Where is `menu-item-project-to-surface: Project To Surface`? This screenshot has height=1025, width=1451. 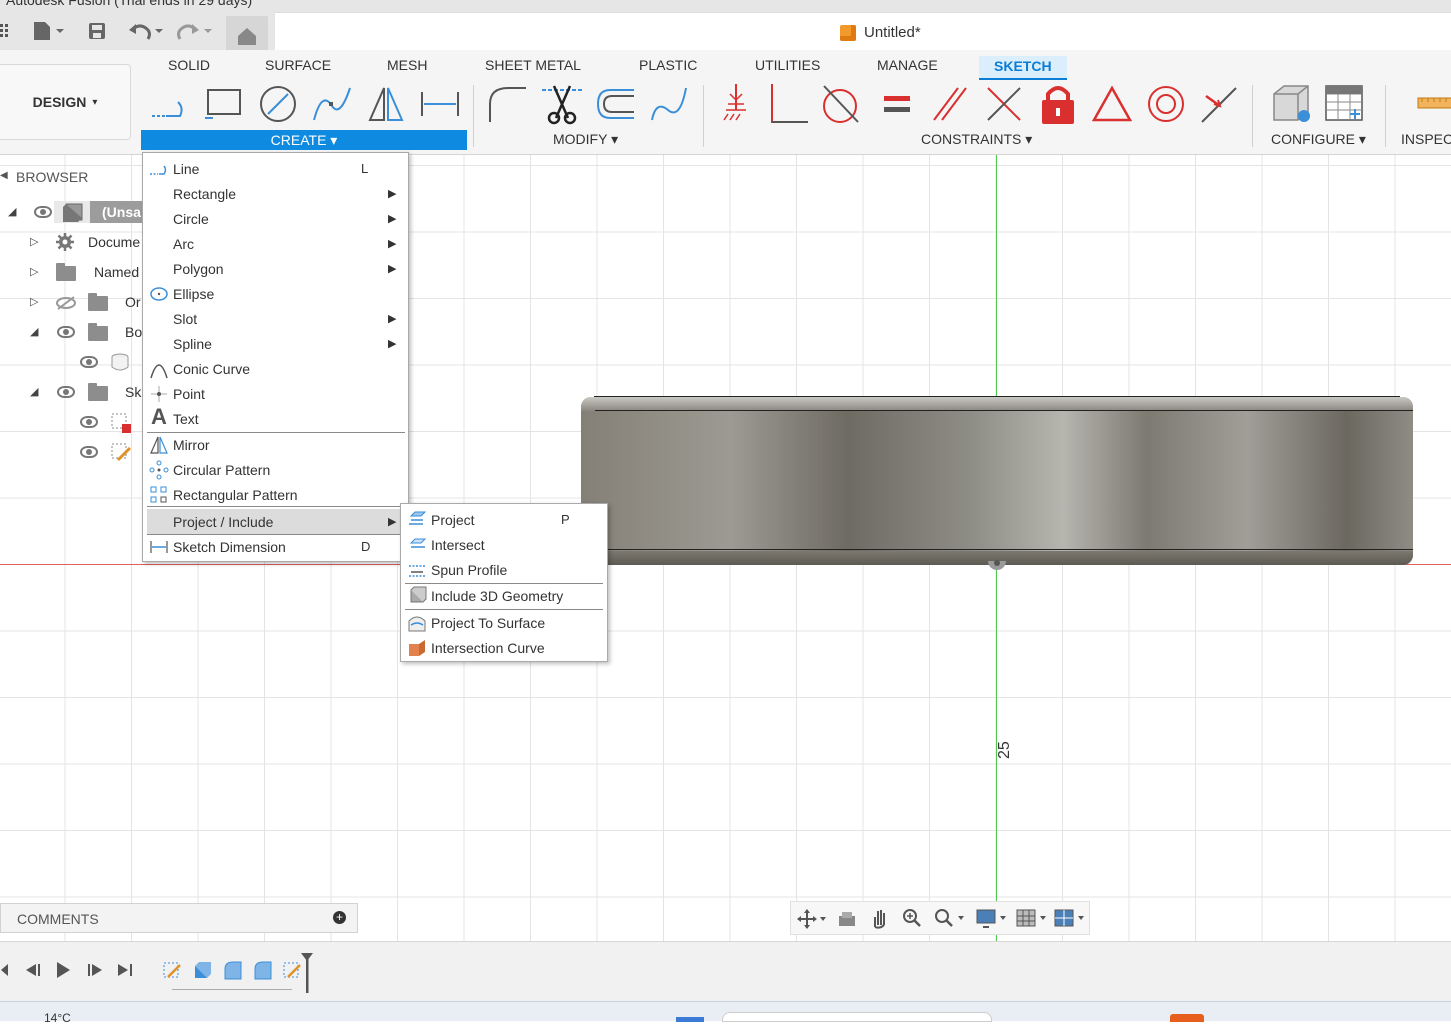 menu-item-project-to-surface: Project To Surface is located at coordinates (504, 622).